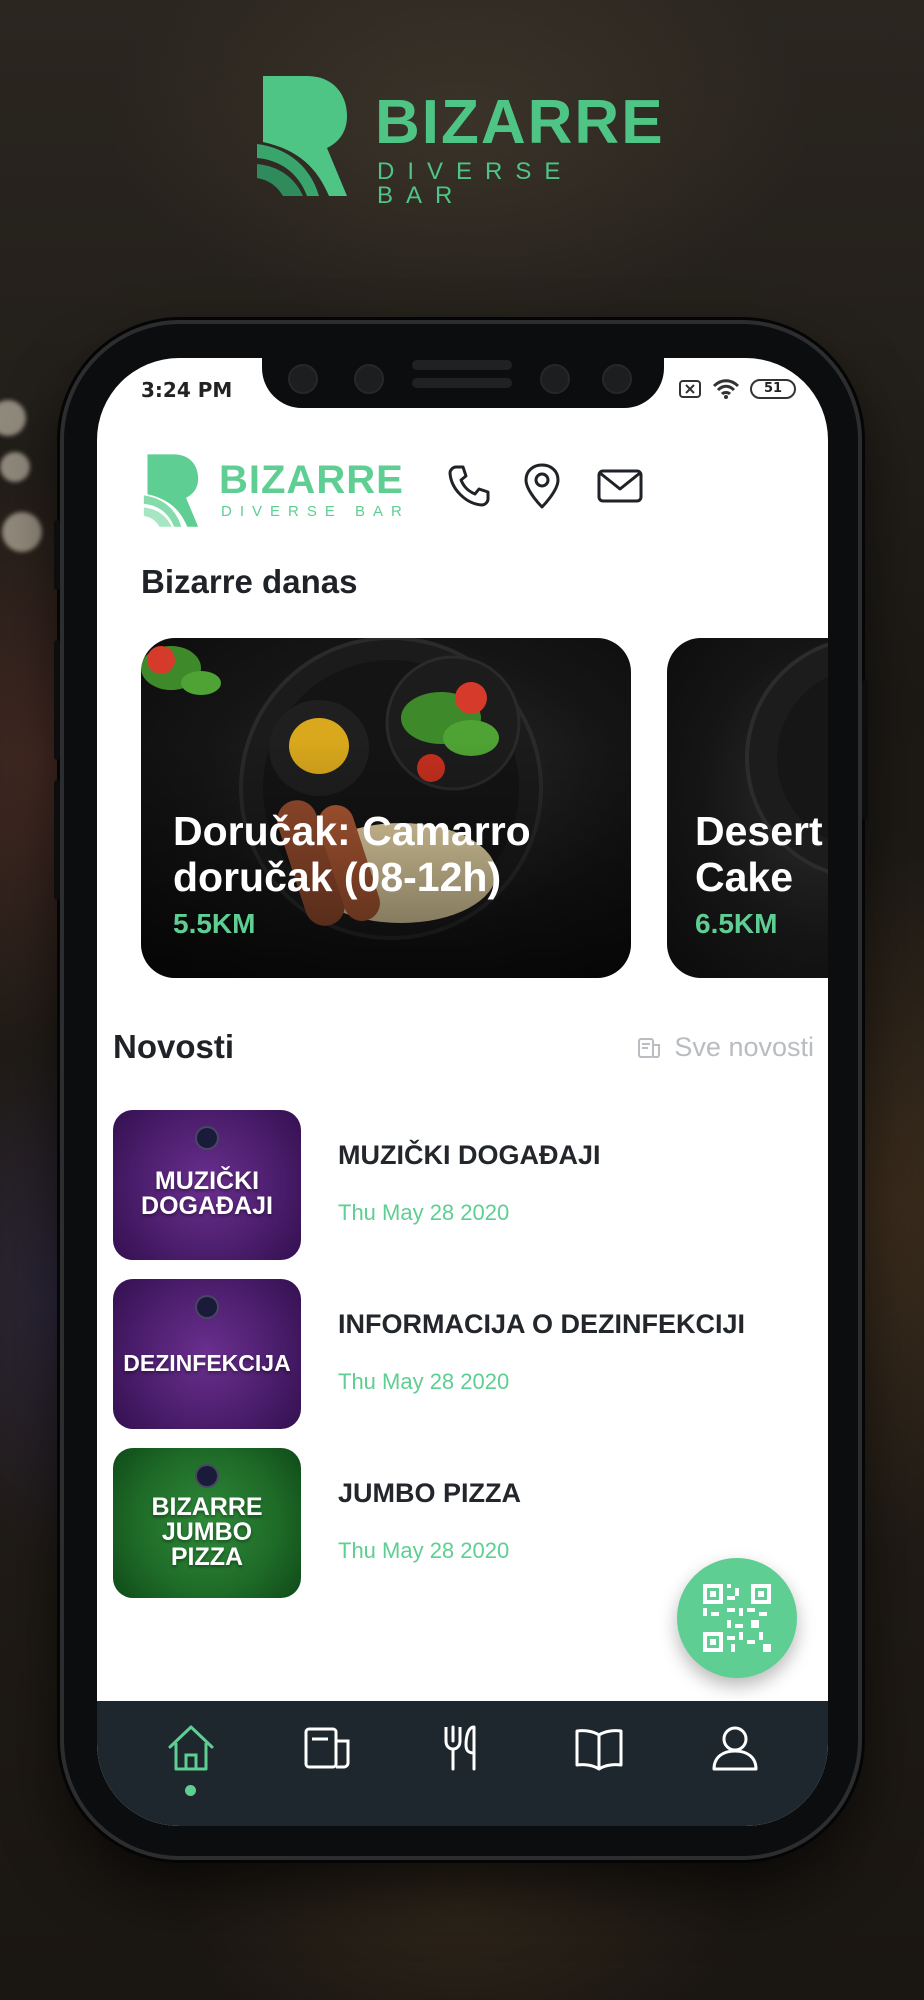 Image resolution: width=924 pixels, height=2000 pixels. I want to click on nav-home, so click(191, 1761).